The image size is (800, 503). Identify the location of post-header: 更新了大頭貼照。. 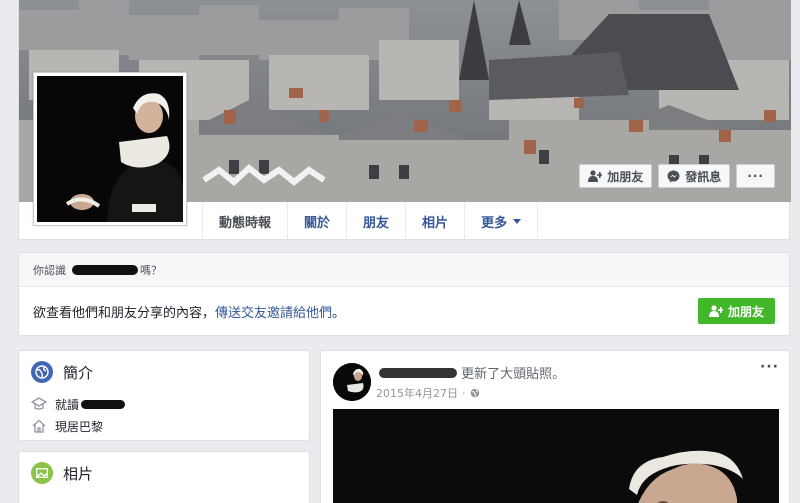
(472, 372).